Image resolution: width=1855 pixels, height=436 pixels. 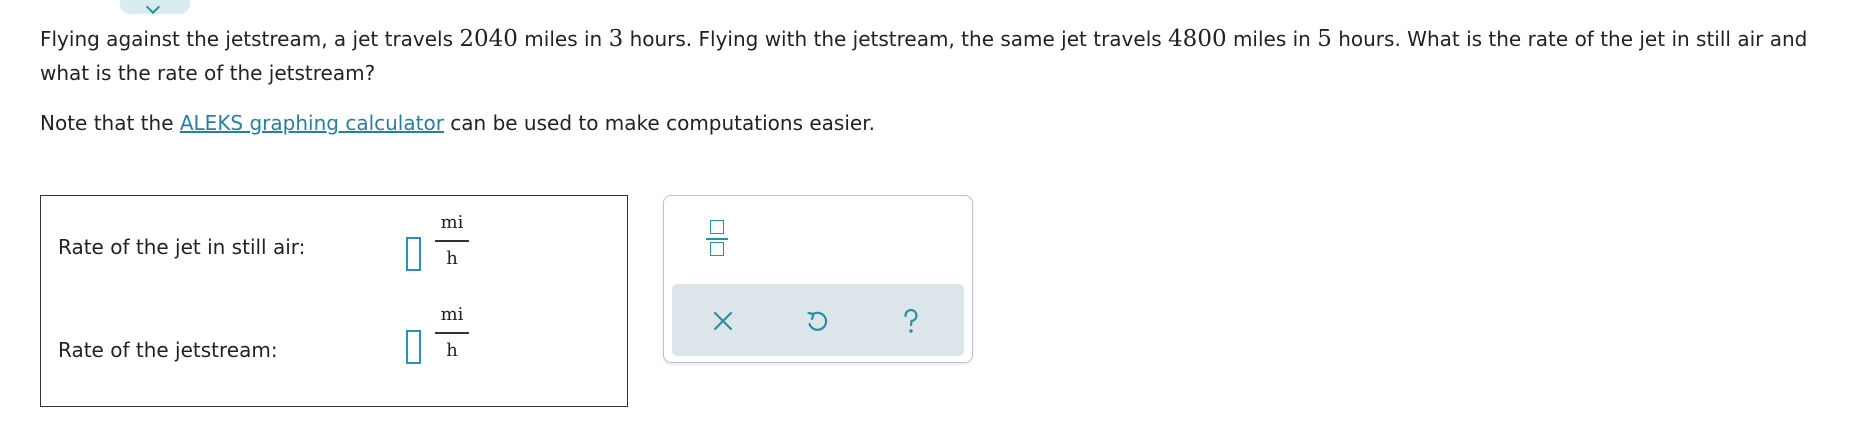 I want to click on fraction-numerator-box, so click(x=717, y=227).